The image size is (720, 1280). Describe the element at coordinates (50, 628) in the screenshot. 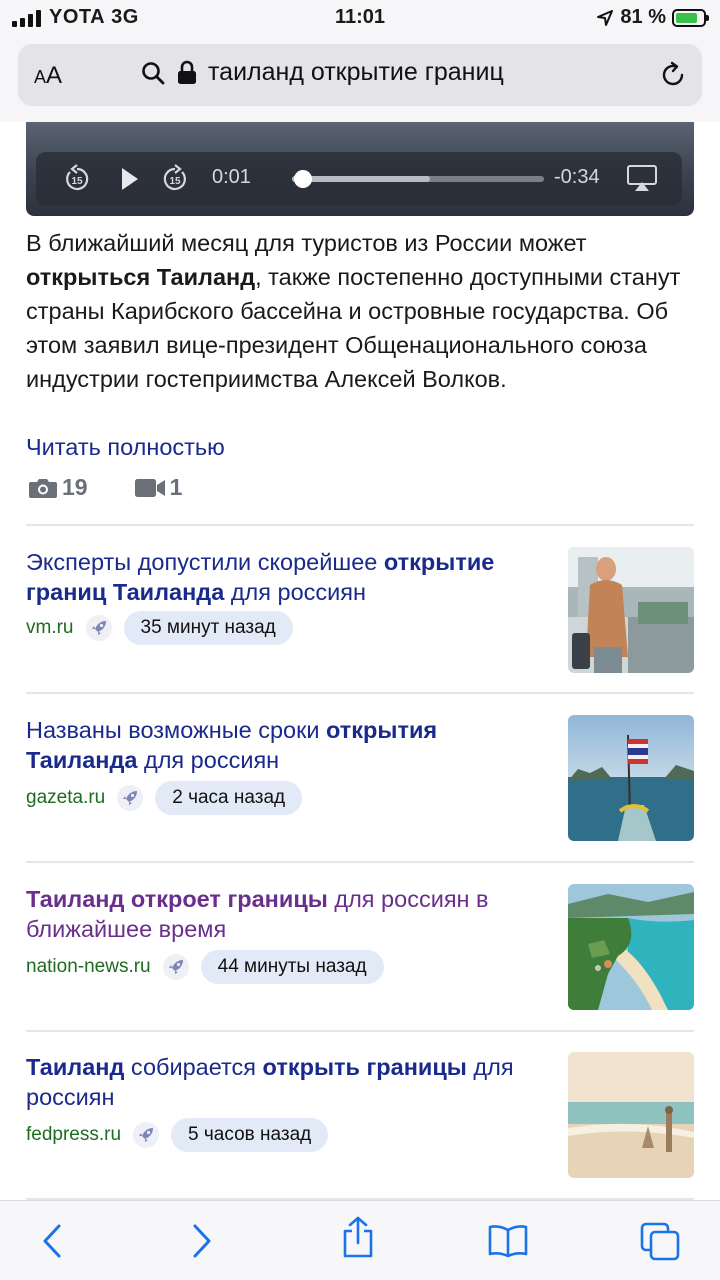

I see `news-source: vm.ru` at that location.